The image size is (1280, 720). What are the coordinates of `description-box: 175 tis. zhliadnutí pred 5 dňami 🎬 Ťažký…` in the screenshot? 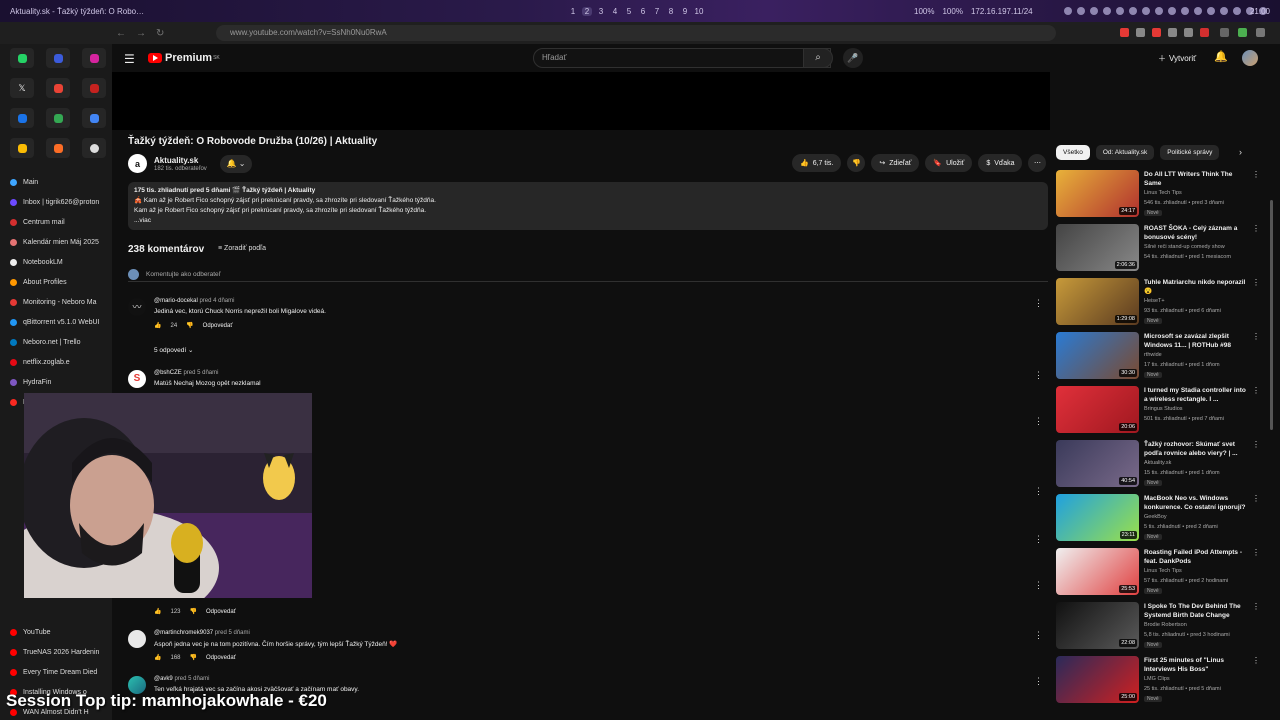 It's located at (588, 206).